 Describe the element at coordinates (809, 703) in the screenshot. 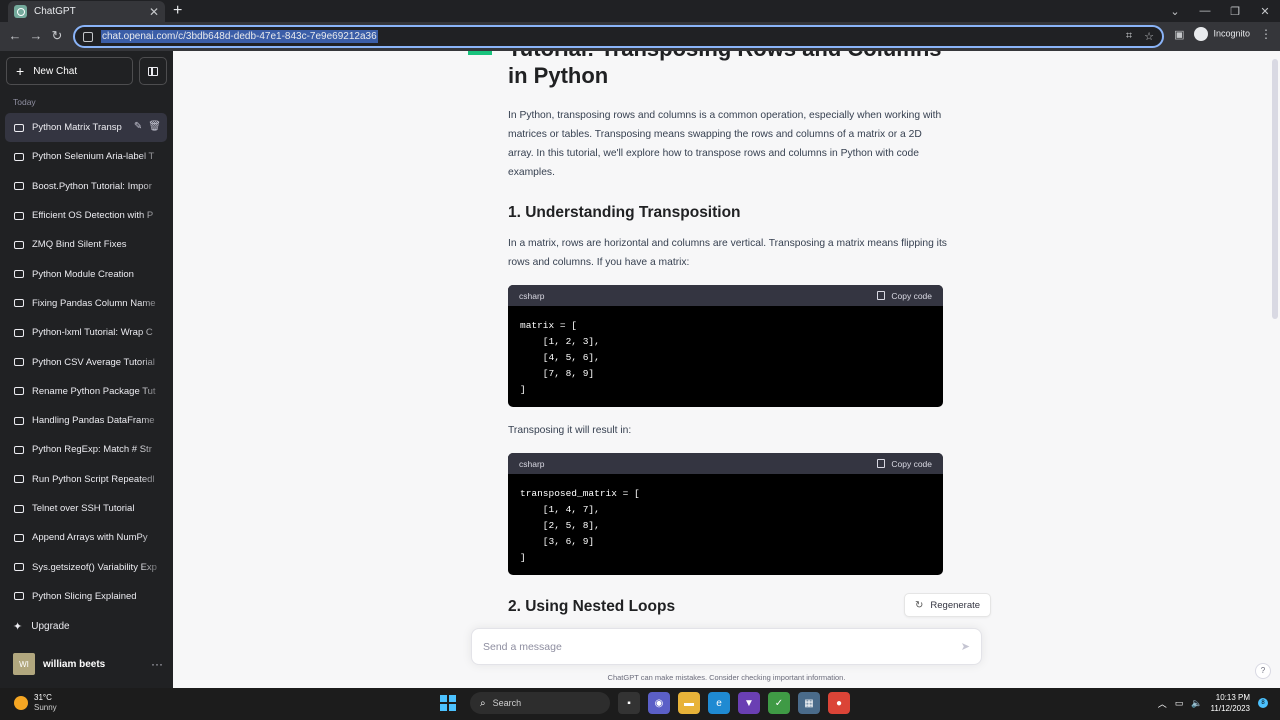

I see `remote-desktop-icon: ▦` at that location.